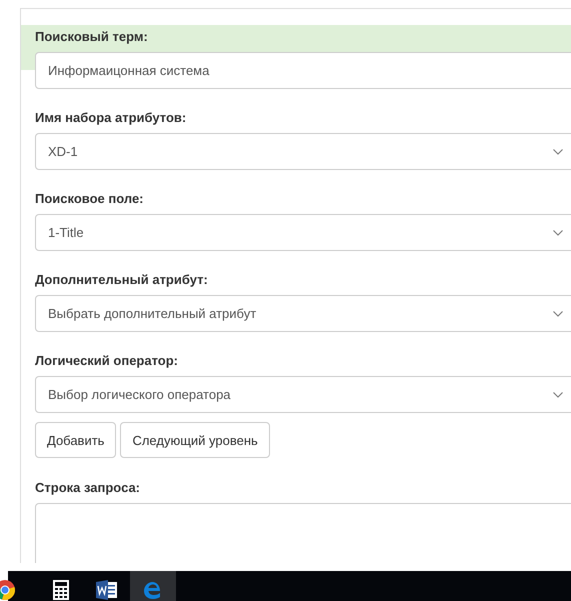 The image size is (571, 601). What do you see at coordinates (303, 232) in the screenshot?
I see `select-field: 1-Title` at bounding box center [303, 232].